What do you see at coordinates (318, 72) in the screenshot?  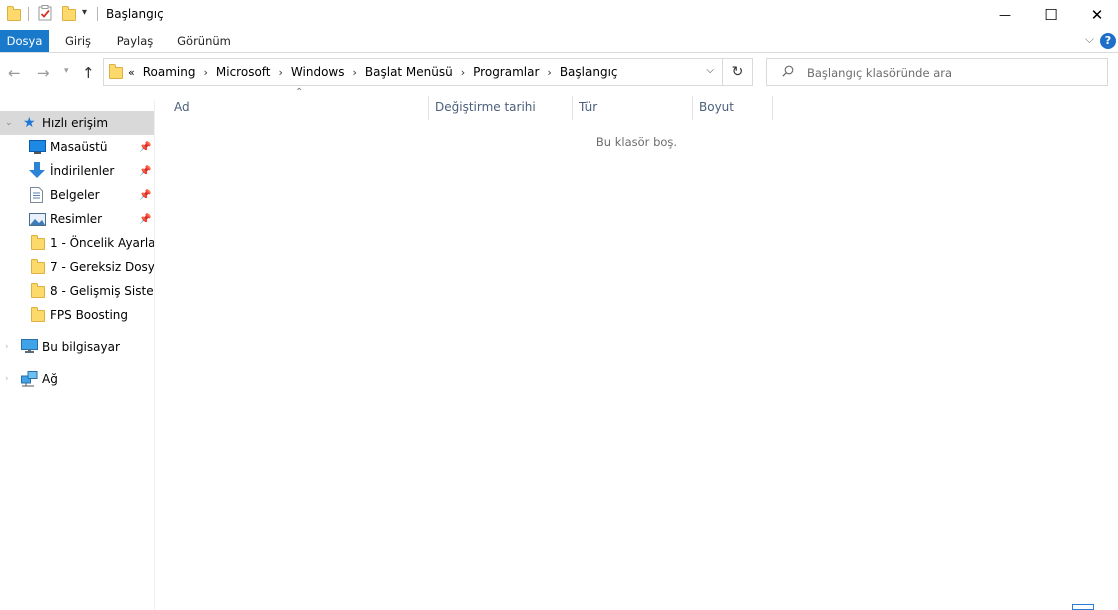 I see `breadcrumb-windows: Windows` at bounding box center [318, 72].